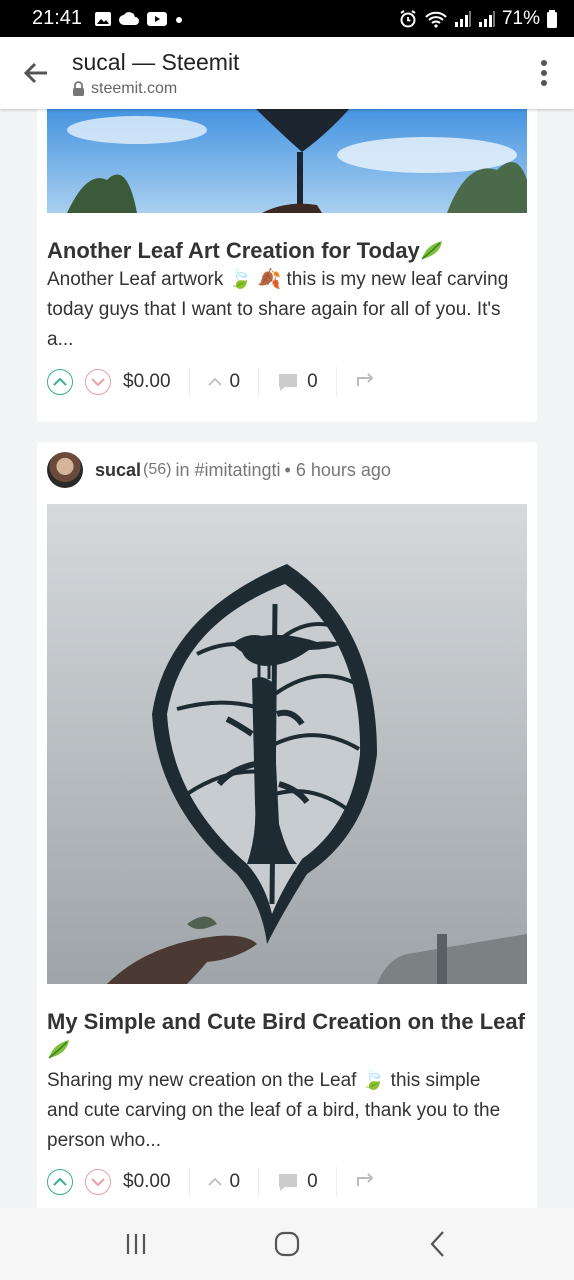  What do you see at coordinates (157, 18) in the screenshot?
I see `youtube-icon` at bounding box center [157, 18].